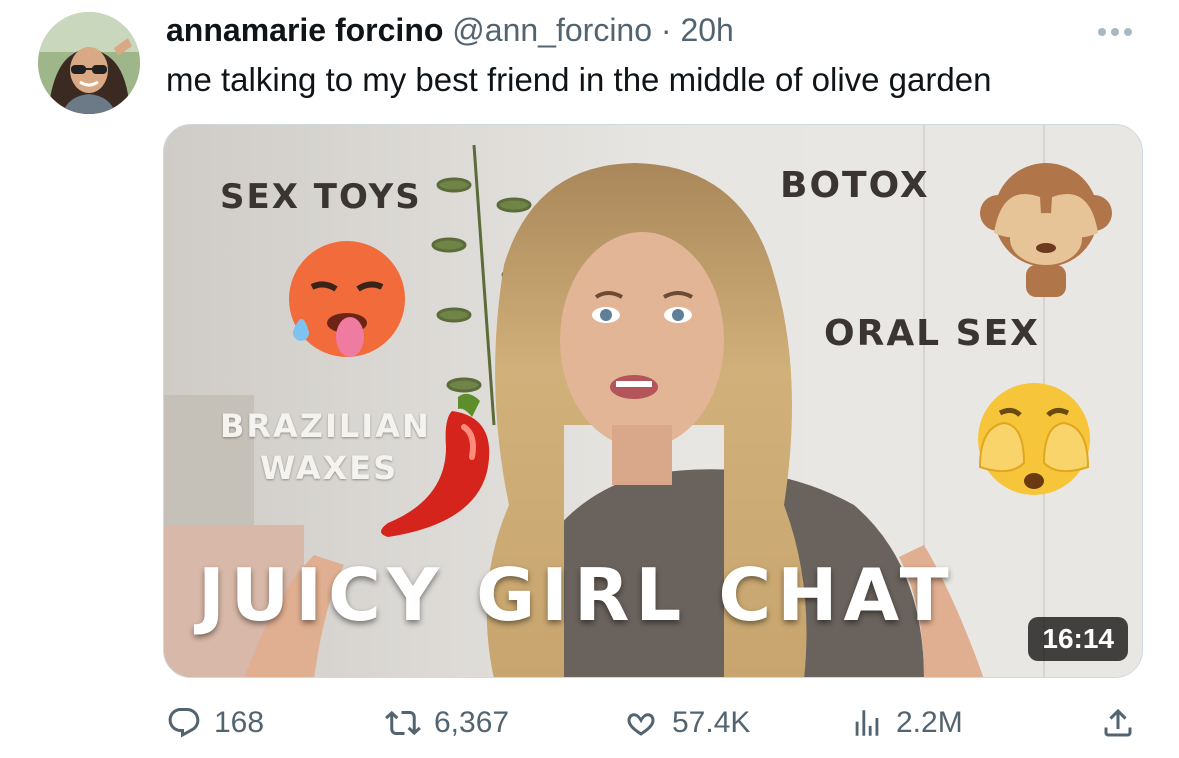 The image size is (1179, 758). I want to click on avatar, so click(89, 63).